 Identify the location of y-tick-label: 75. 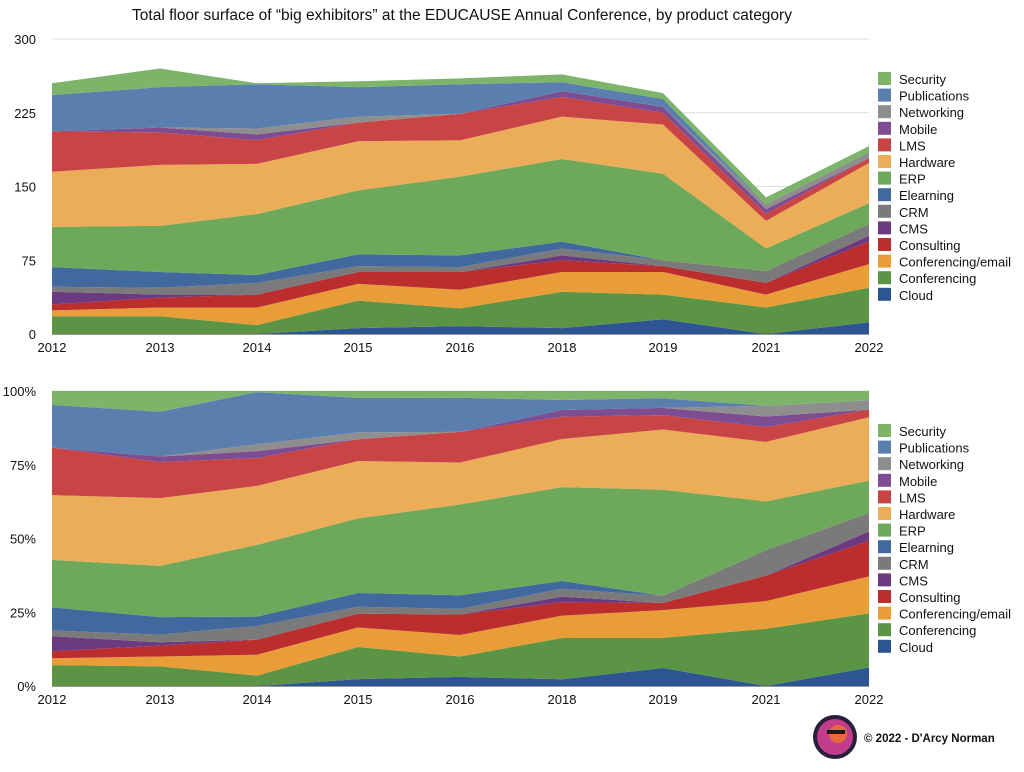
(29, 260).